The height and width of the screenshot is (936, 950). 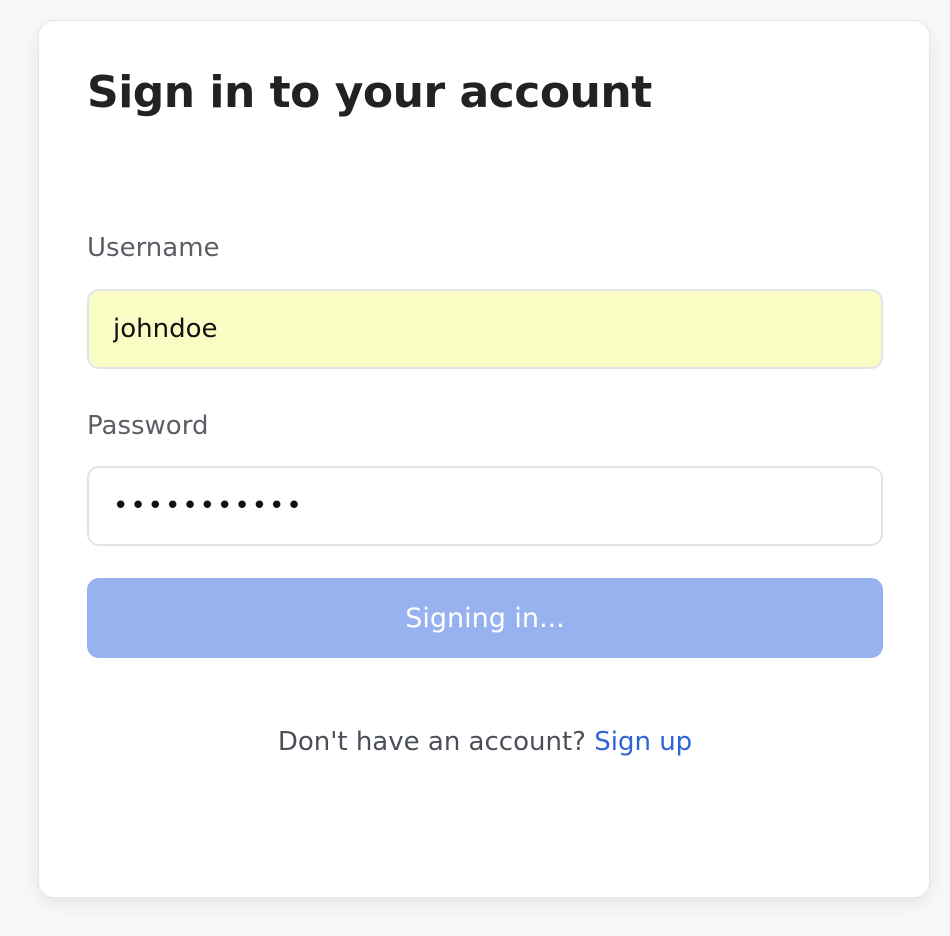 What do you see at coordinates (153, 248) in the screenshot?
I see `username-label: Username` at bounding box center [153, 248].